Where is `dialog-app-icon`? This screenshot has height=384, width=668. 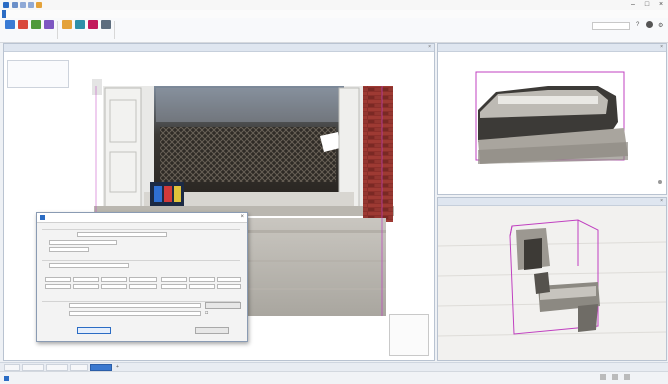 dialog-app-icon is located at coordinates (42, 217).